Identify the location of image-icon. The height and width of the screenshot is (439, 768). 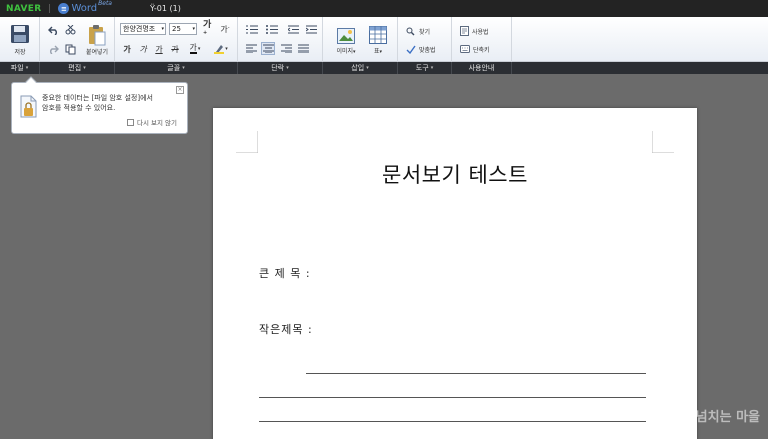
(346, 35).